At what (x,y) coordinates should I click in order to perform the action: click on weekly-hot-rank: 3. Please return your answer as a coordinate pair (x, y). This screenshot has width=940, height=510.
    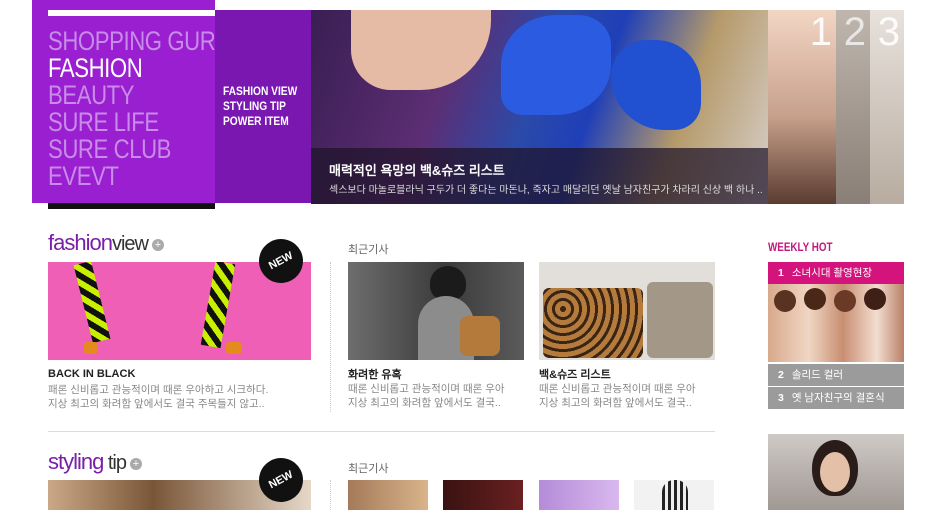
    Looking at the image, I should click on (781, 398).